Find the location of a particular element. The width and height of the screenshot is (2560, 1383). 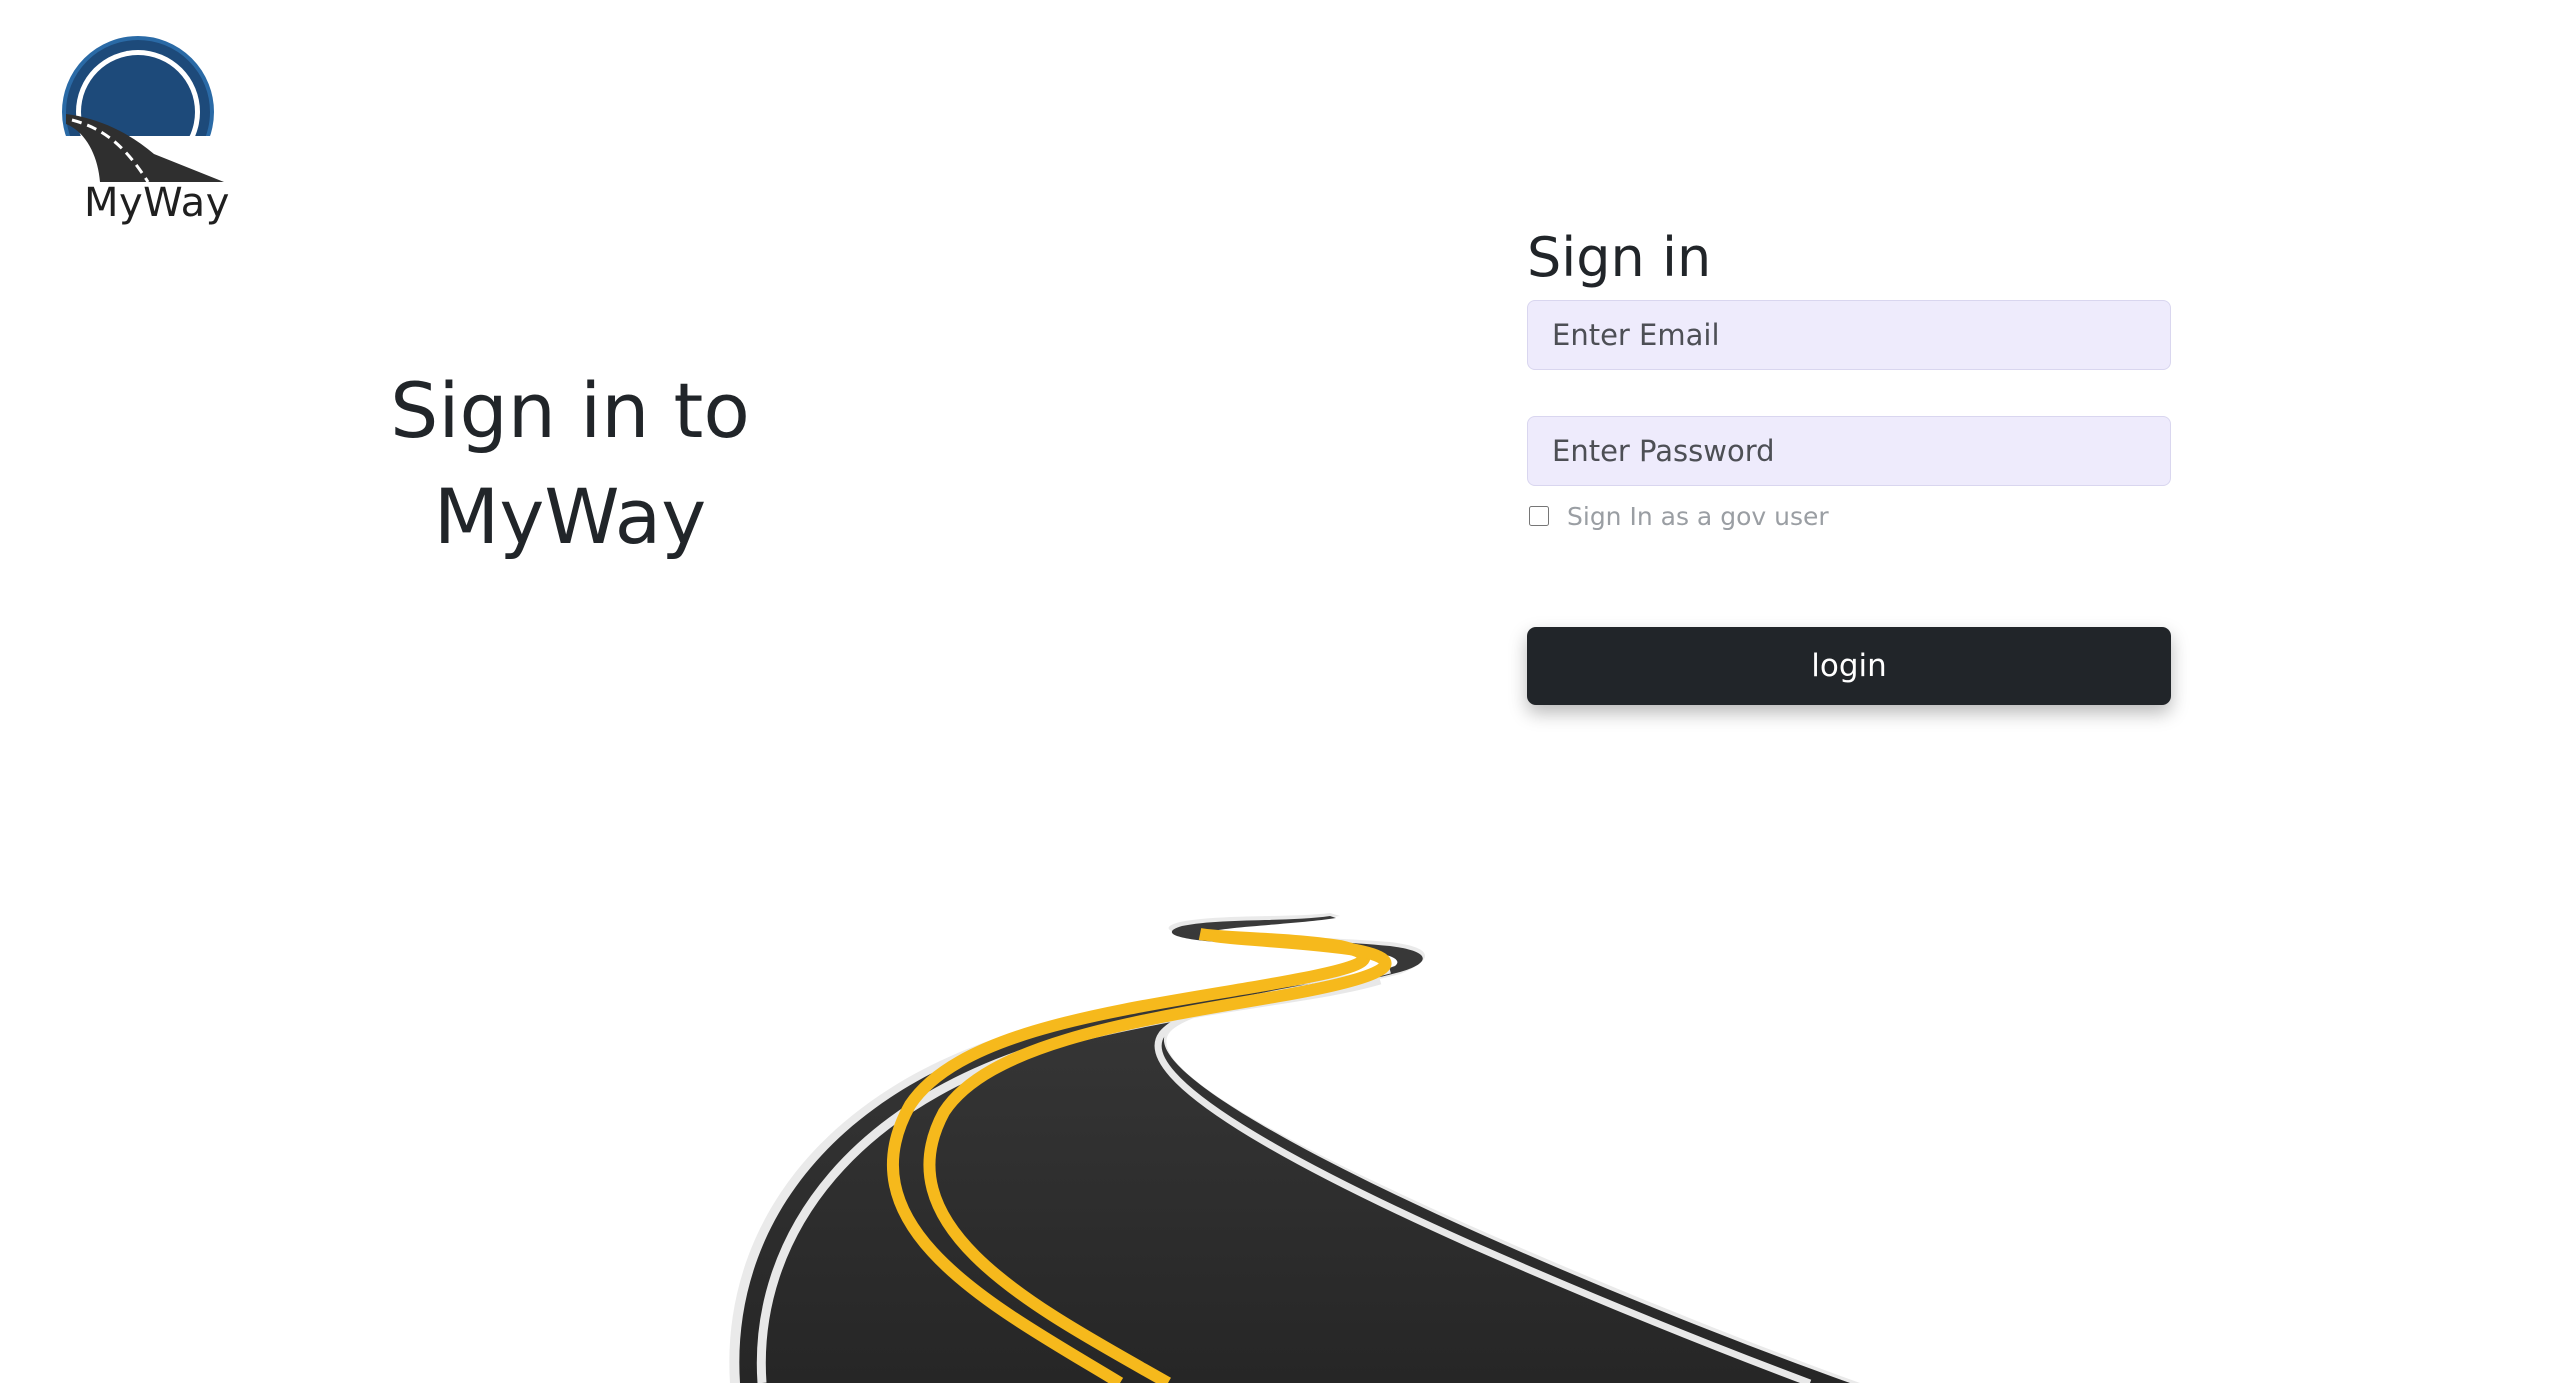

sign-in-form: Sign in Sign In as a gov user login is located at coordinates (1849, 465).